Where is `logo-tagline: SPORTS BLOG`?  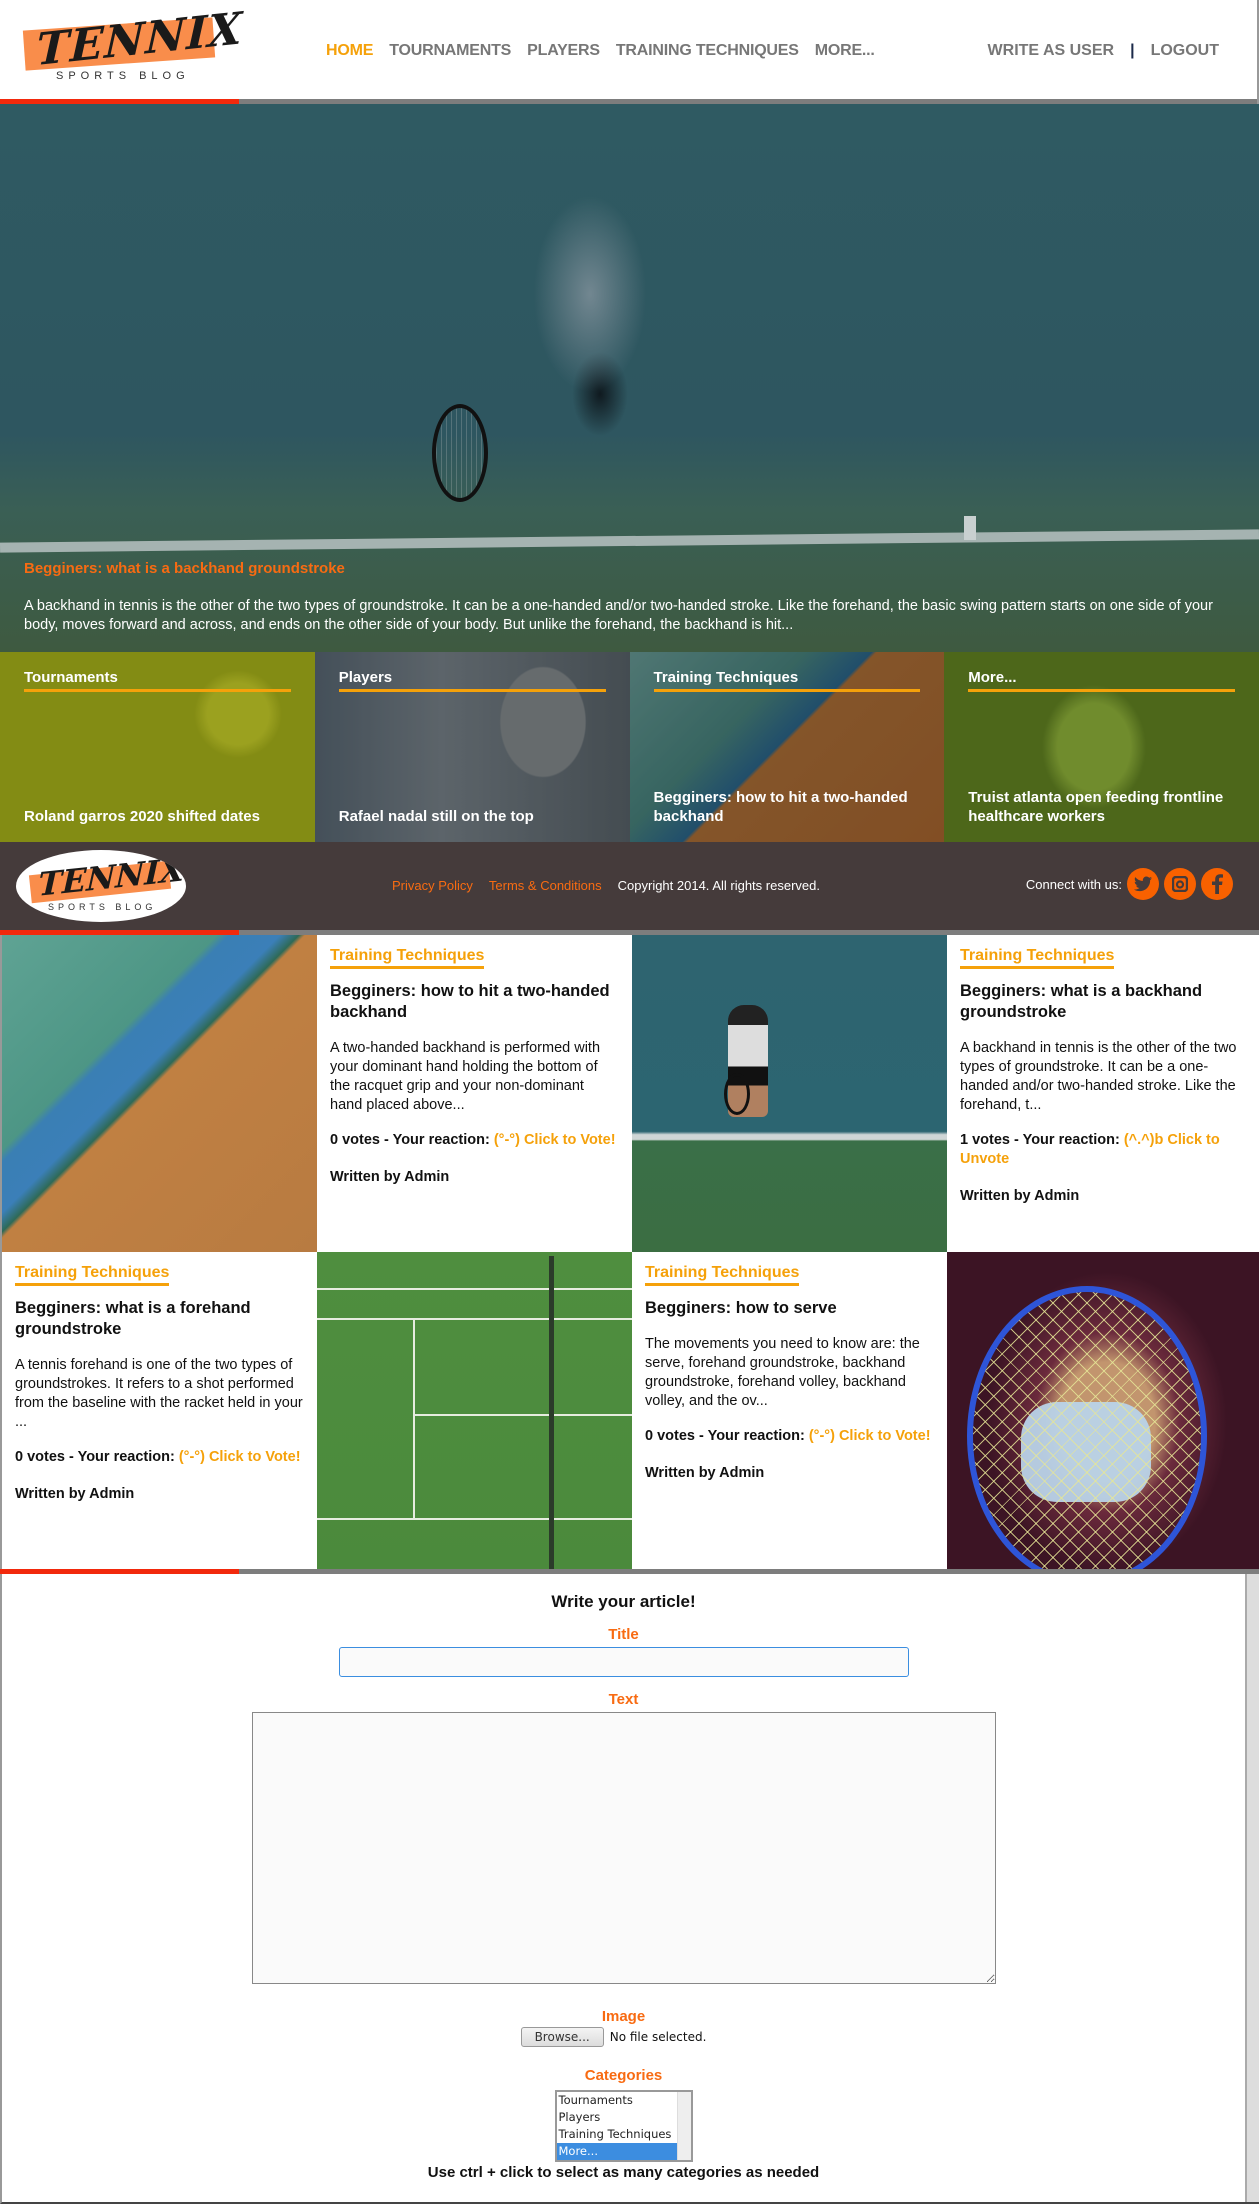
logo-tagline: SPORTS BLOG is located at coordinates (102, 907).